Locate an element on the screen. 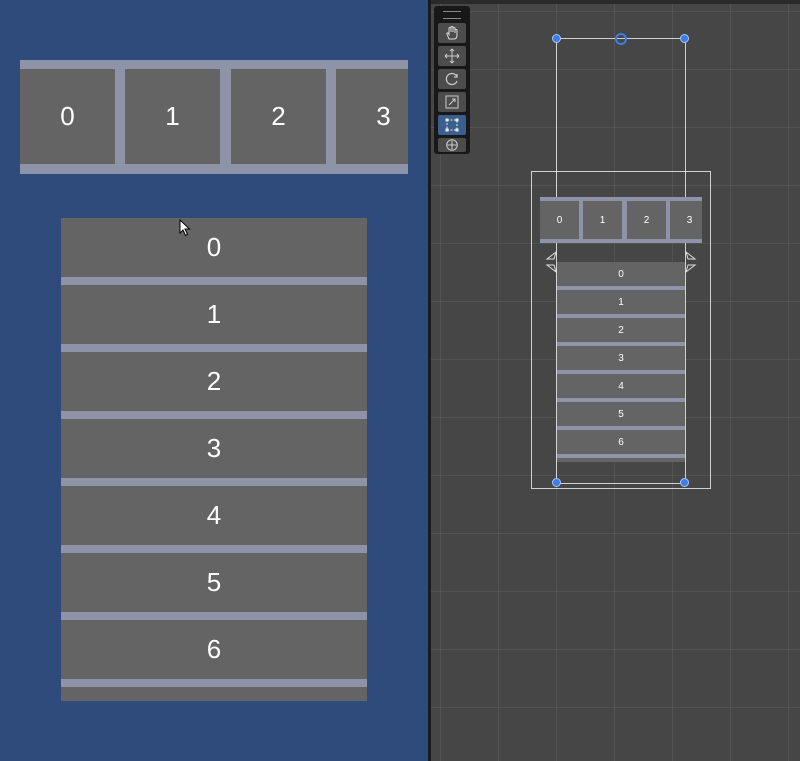  scene-tools-toolbar is located at coordinates (452, 80).